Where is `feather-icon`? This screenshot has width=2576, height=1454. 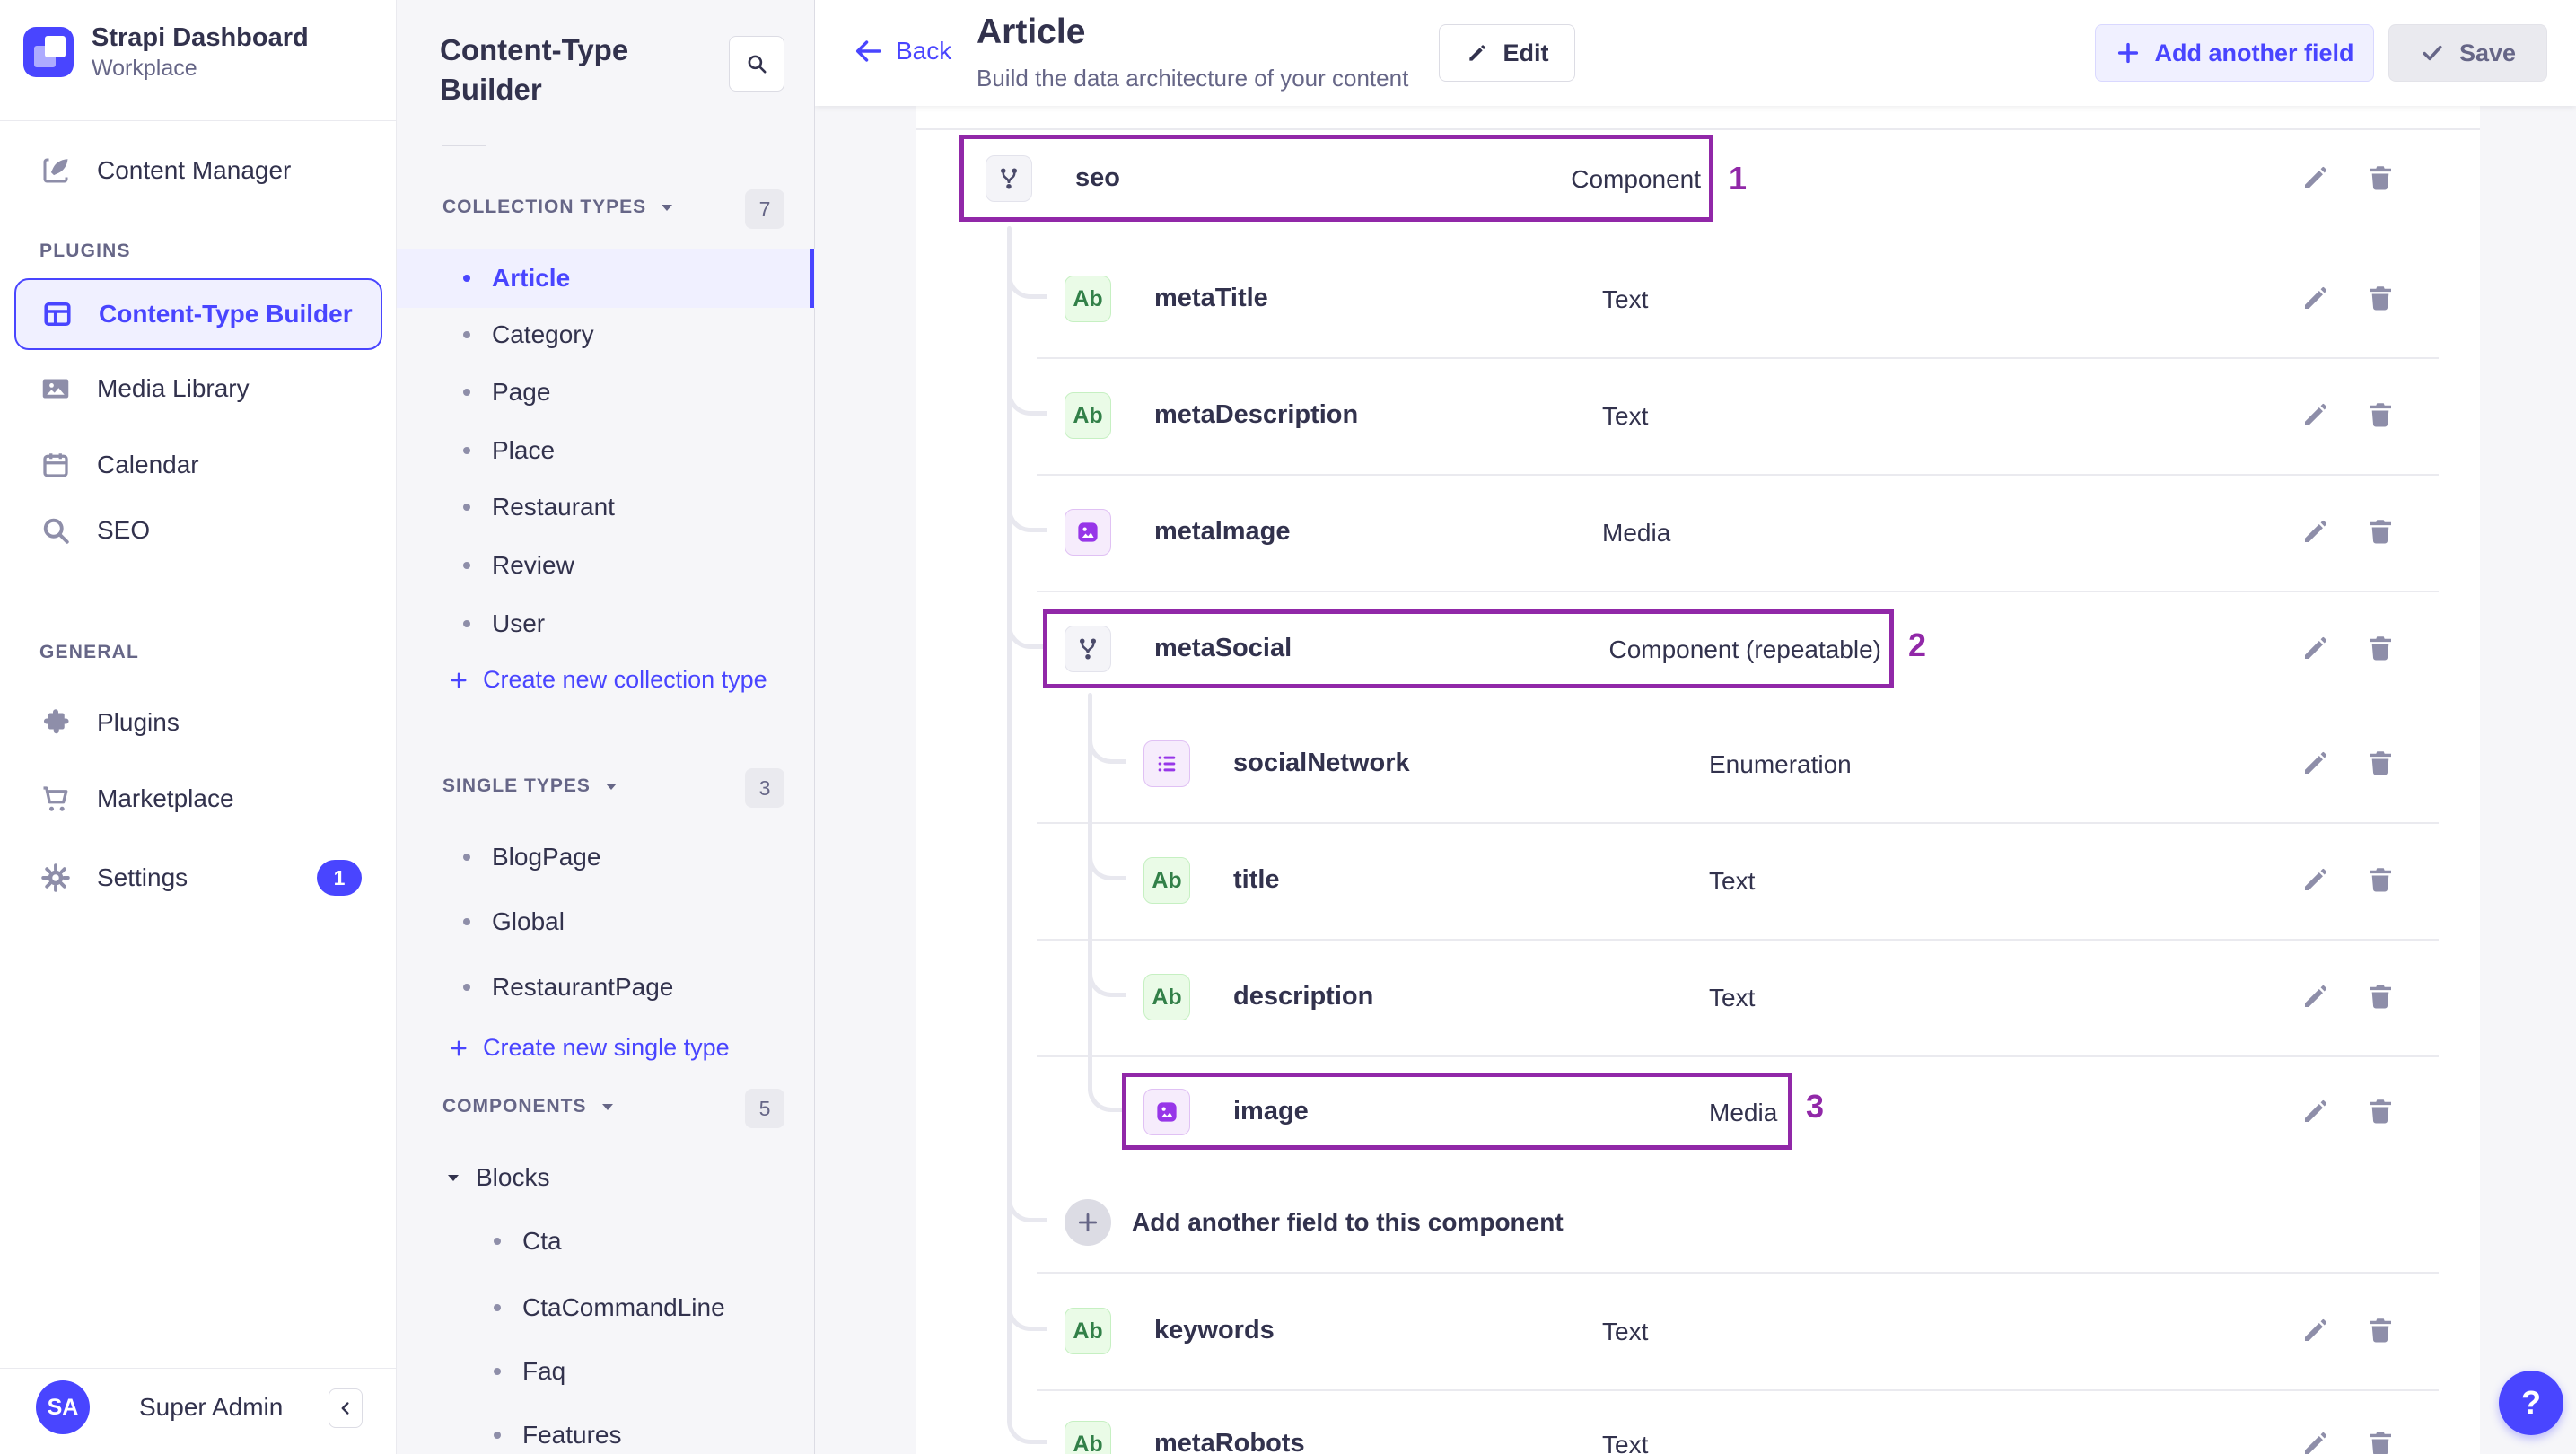
feather-icon is located at coordinates (55, 170).